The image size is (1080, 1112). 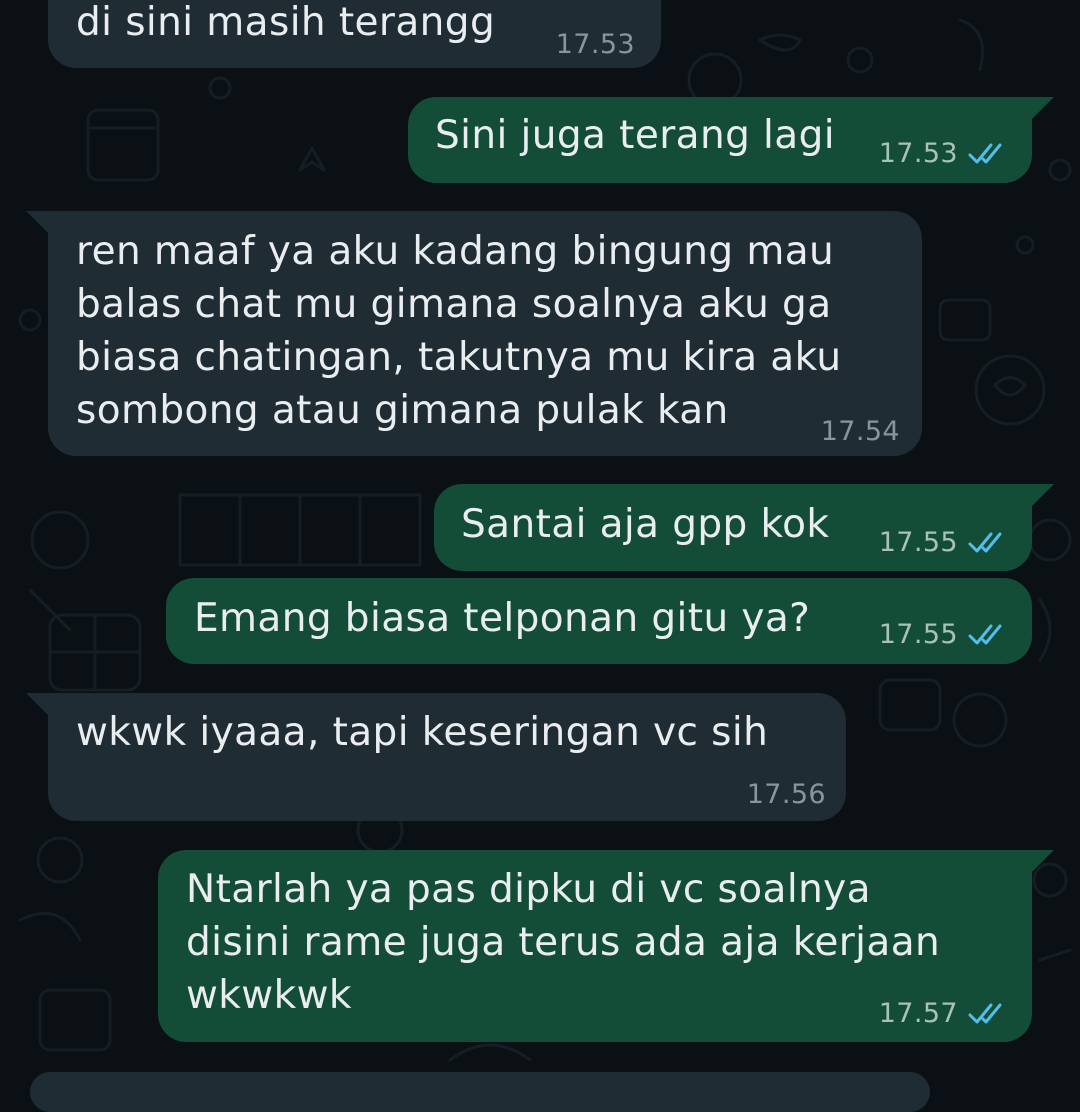 I want to click on message-text: Sini juga terang lagi, so click(x=635, y=135).